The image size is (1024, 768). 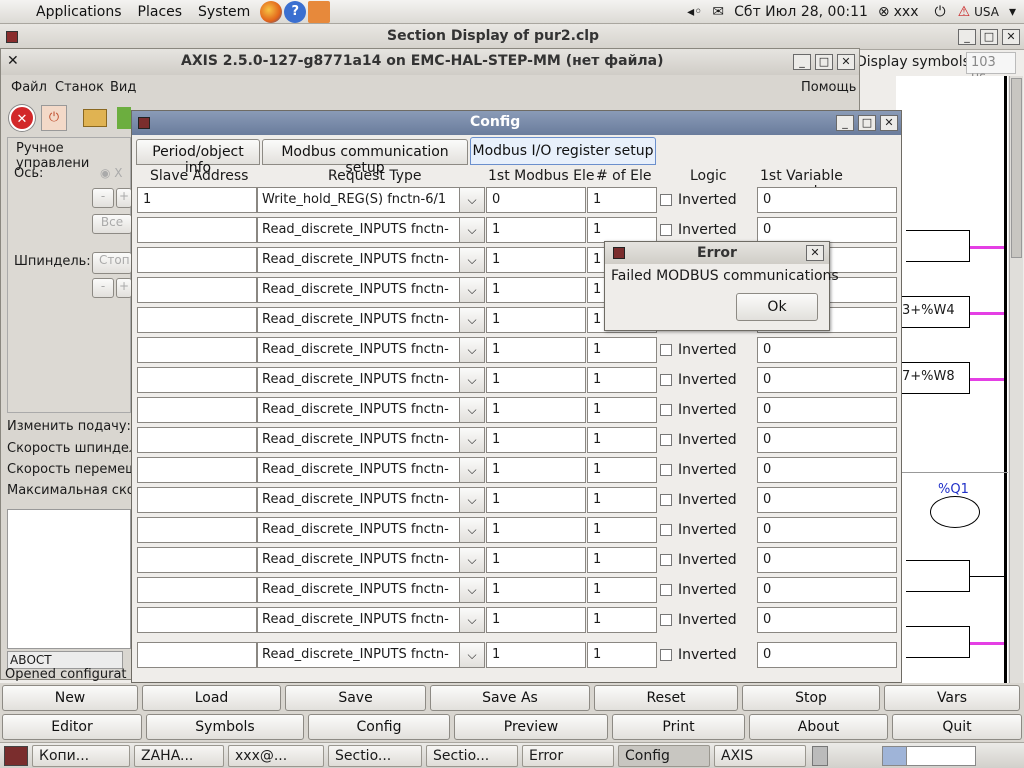 I want to click on tab-period-object-info: Period/object info, so click(x=198, y=157).